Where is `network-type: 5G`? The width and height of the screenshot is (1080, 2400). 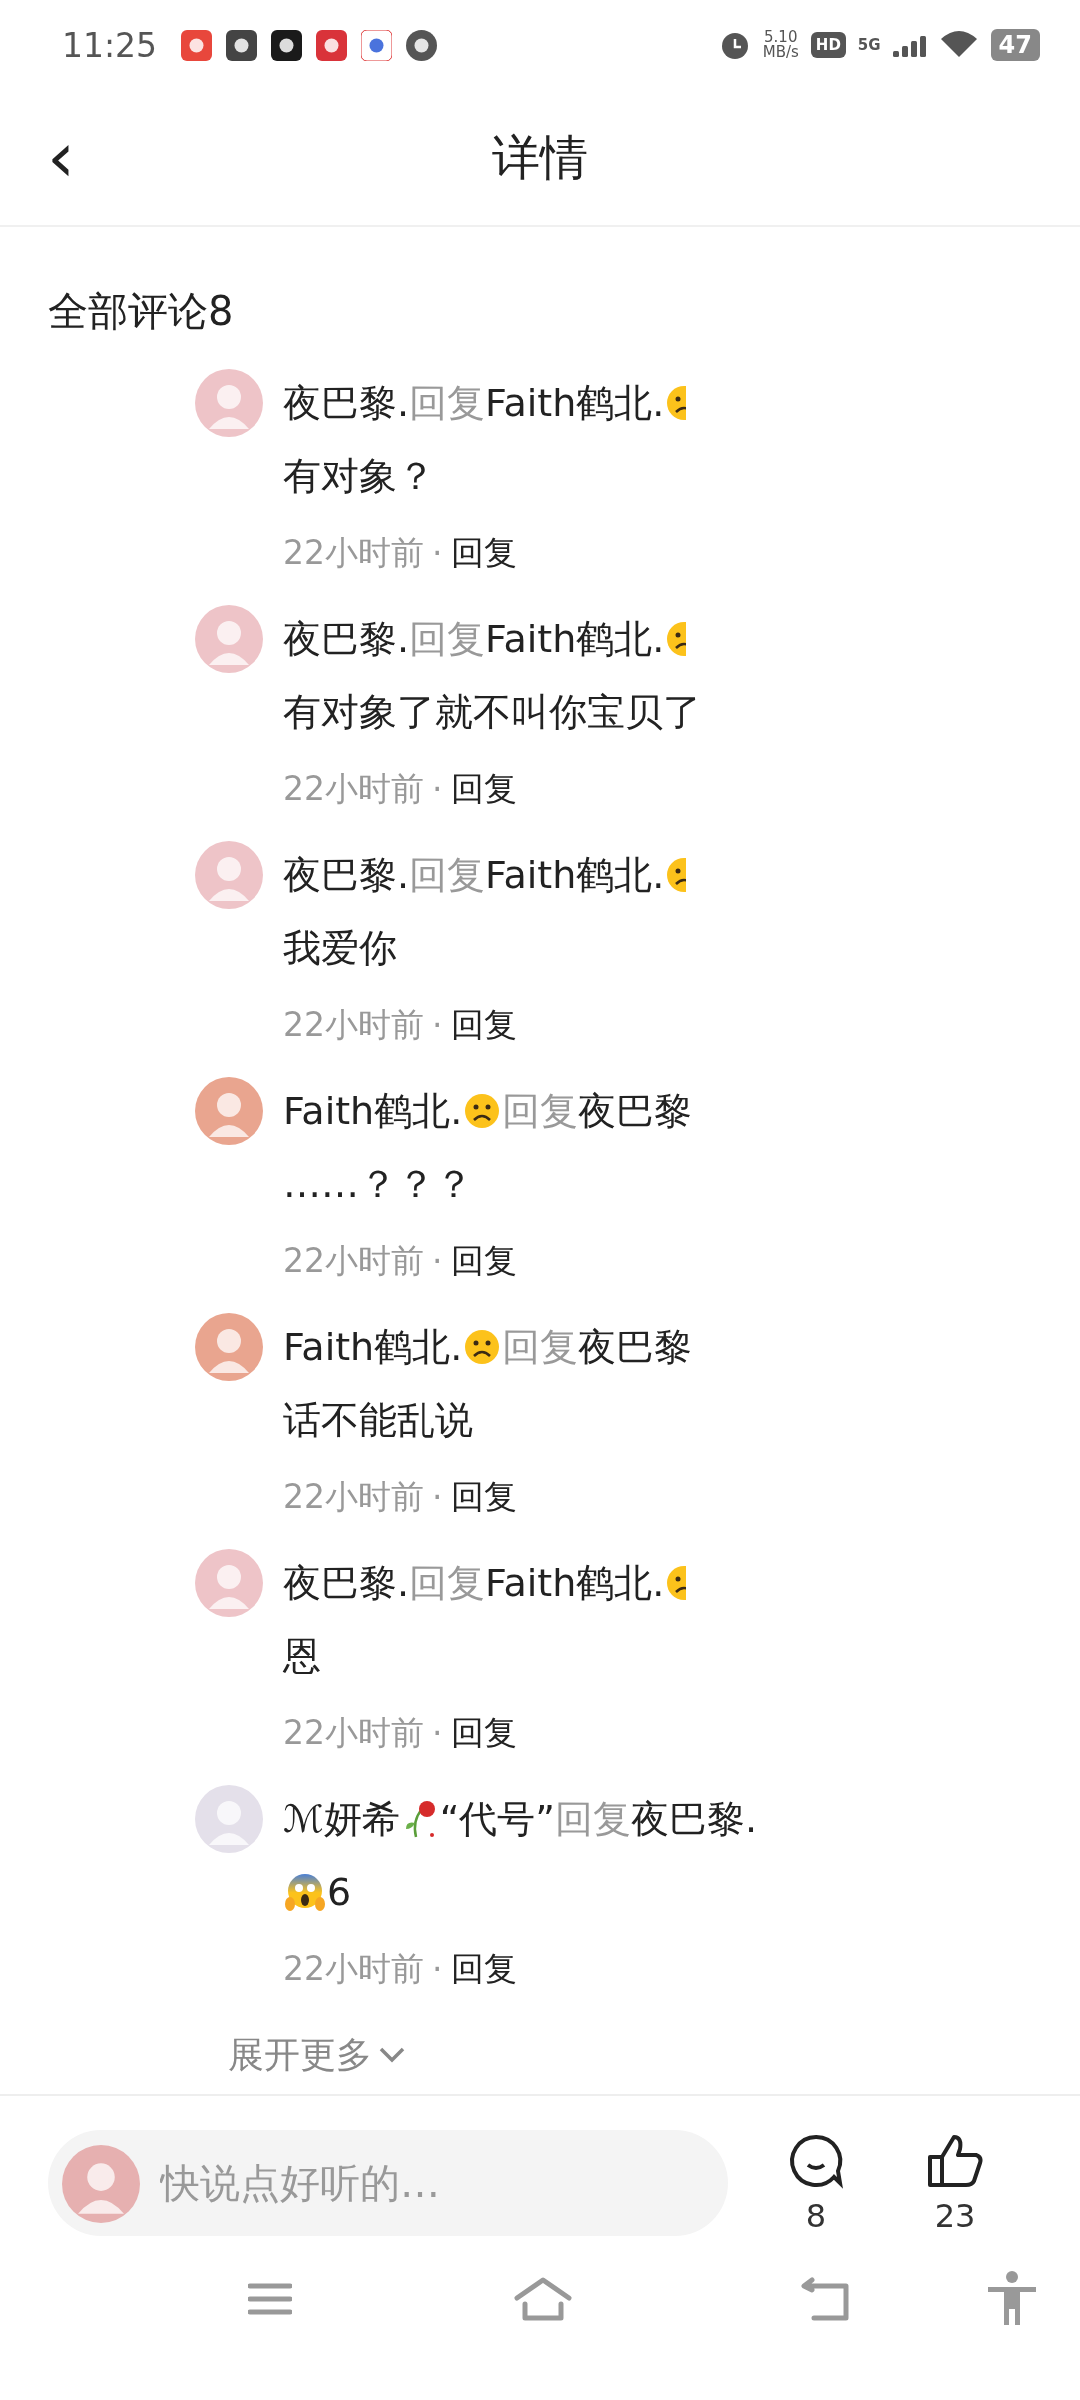
network-type: 5G is located at coordinates (869, 45).